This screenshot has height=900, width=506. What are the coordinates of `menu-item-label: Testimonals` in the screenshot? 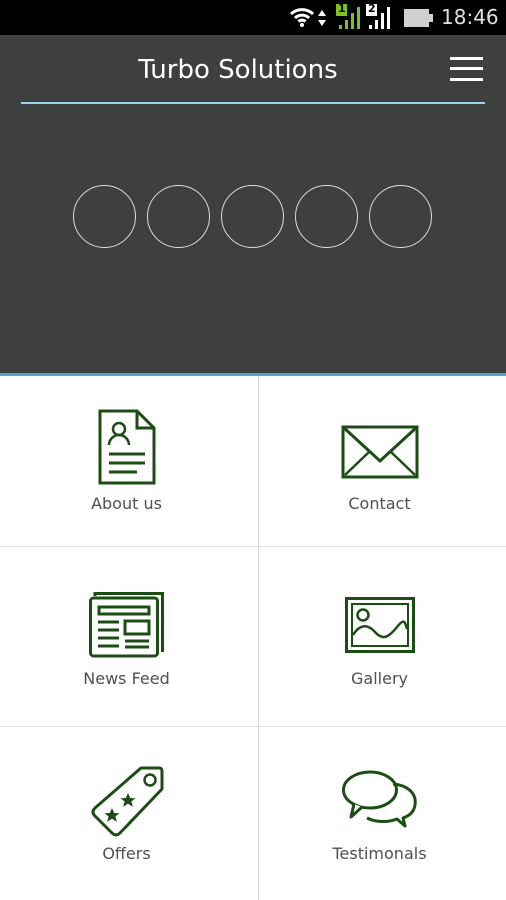 It's located at (379, 853).